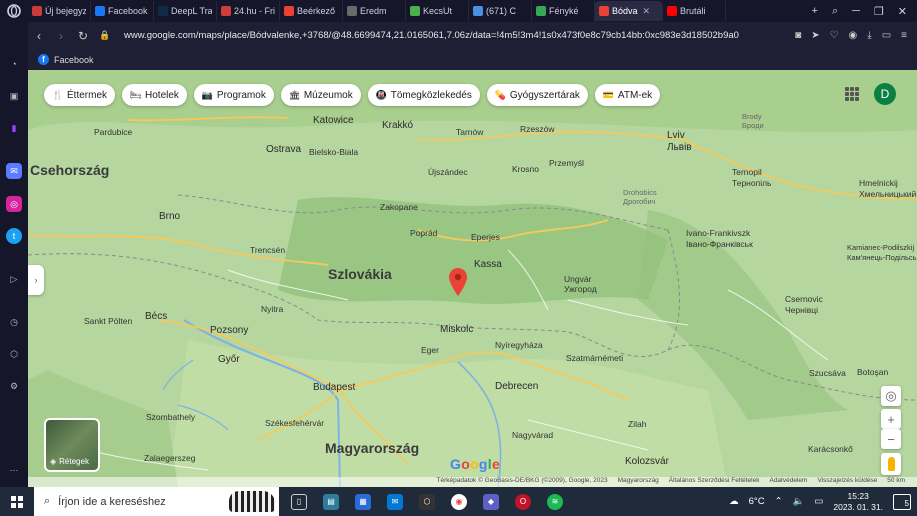 This screenshot has height=516, width=917. Describe the element at coordinates (798, 35) in the screenshot. I see `camera-icon: ◙` at that location.